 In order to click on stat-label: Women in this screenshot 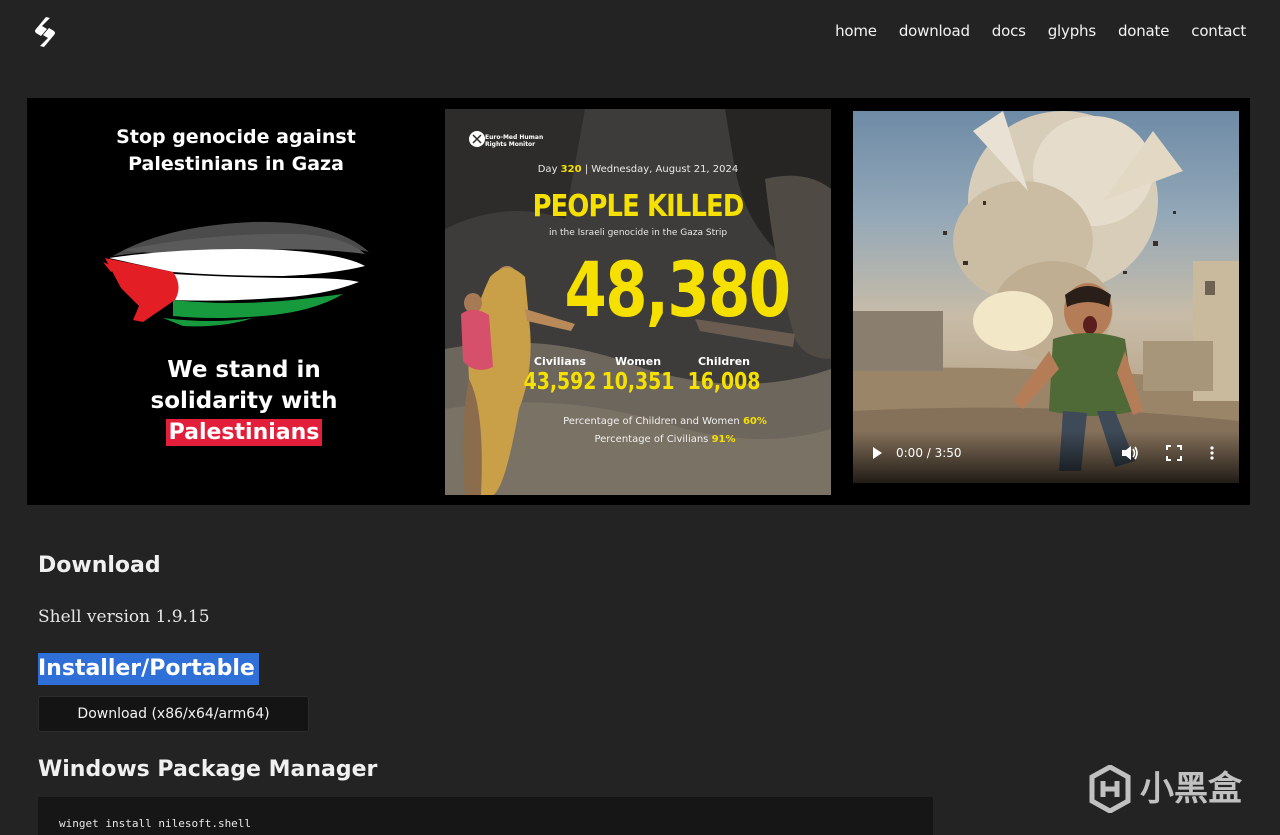, I will do `click(638, 361)`.